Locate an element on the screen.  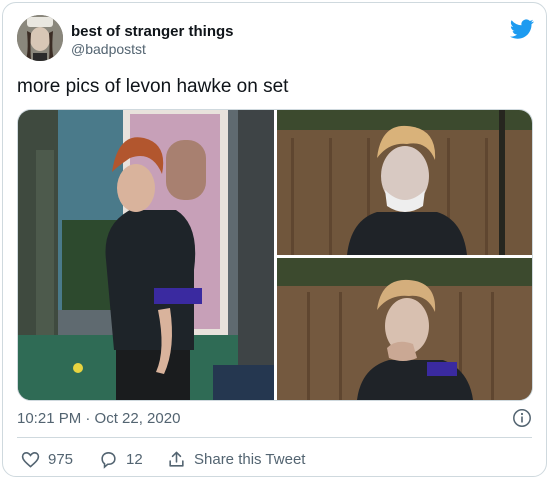
reply-count: 12 is located at coordinates (134, 459).